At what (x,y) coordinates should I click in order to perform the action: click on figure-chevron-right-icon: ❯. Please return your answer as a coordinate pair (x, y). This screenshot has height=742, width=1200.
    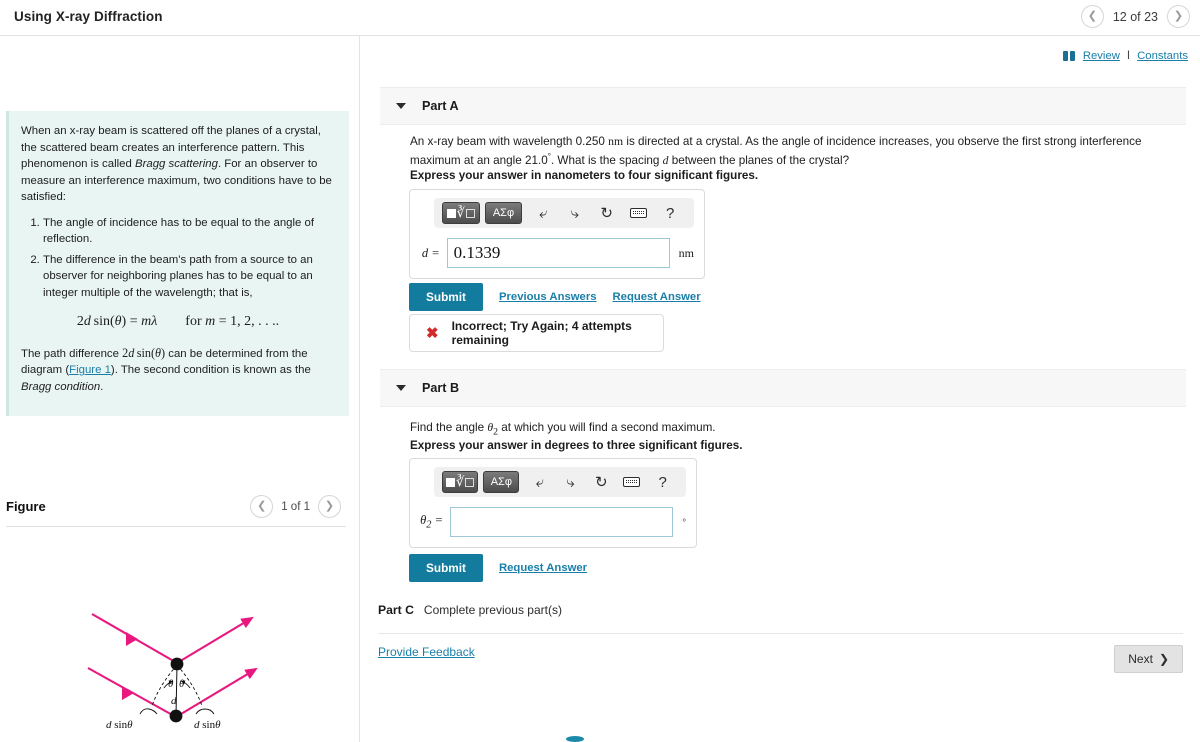
    Looking at the image, I should click on (329, 506).